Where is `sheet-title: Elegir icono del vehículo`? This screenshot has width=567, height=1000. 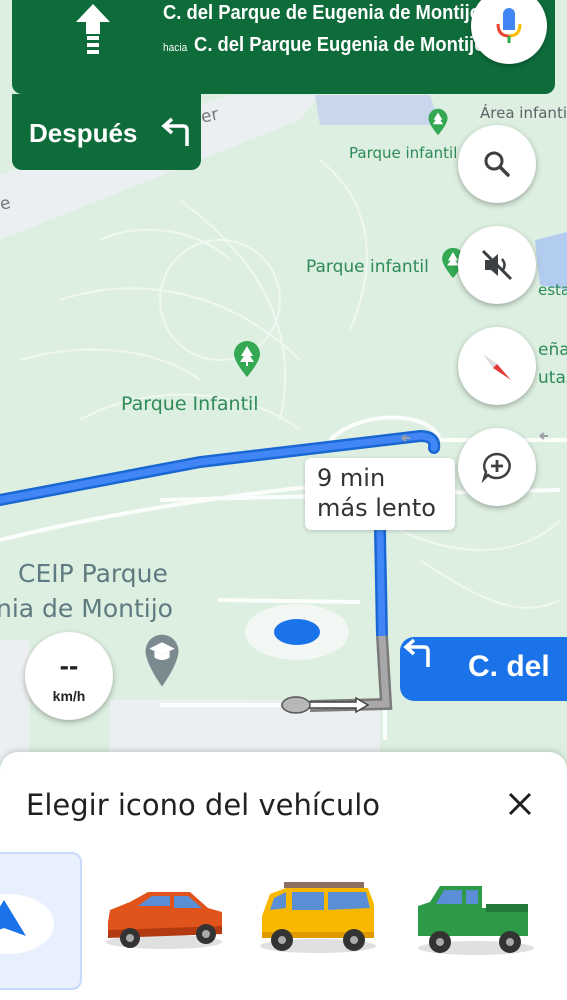 sheet-title: Elegir icono del vehículo is located at coordinates (203, 805).